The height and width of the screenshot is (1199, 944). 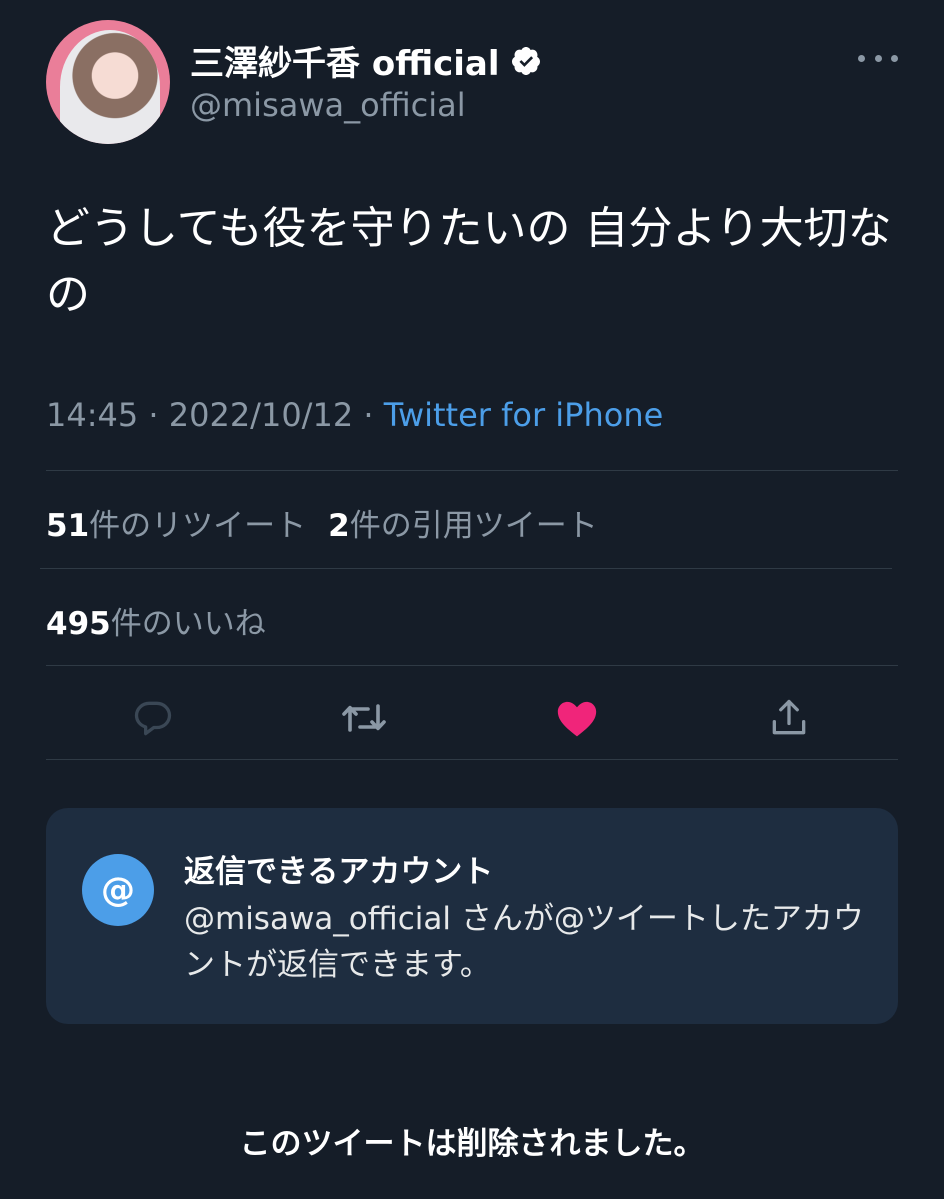 I want to click on likes-stats-row: 495件のいいね, so click(x=156, y=620).